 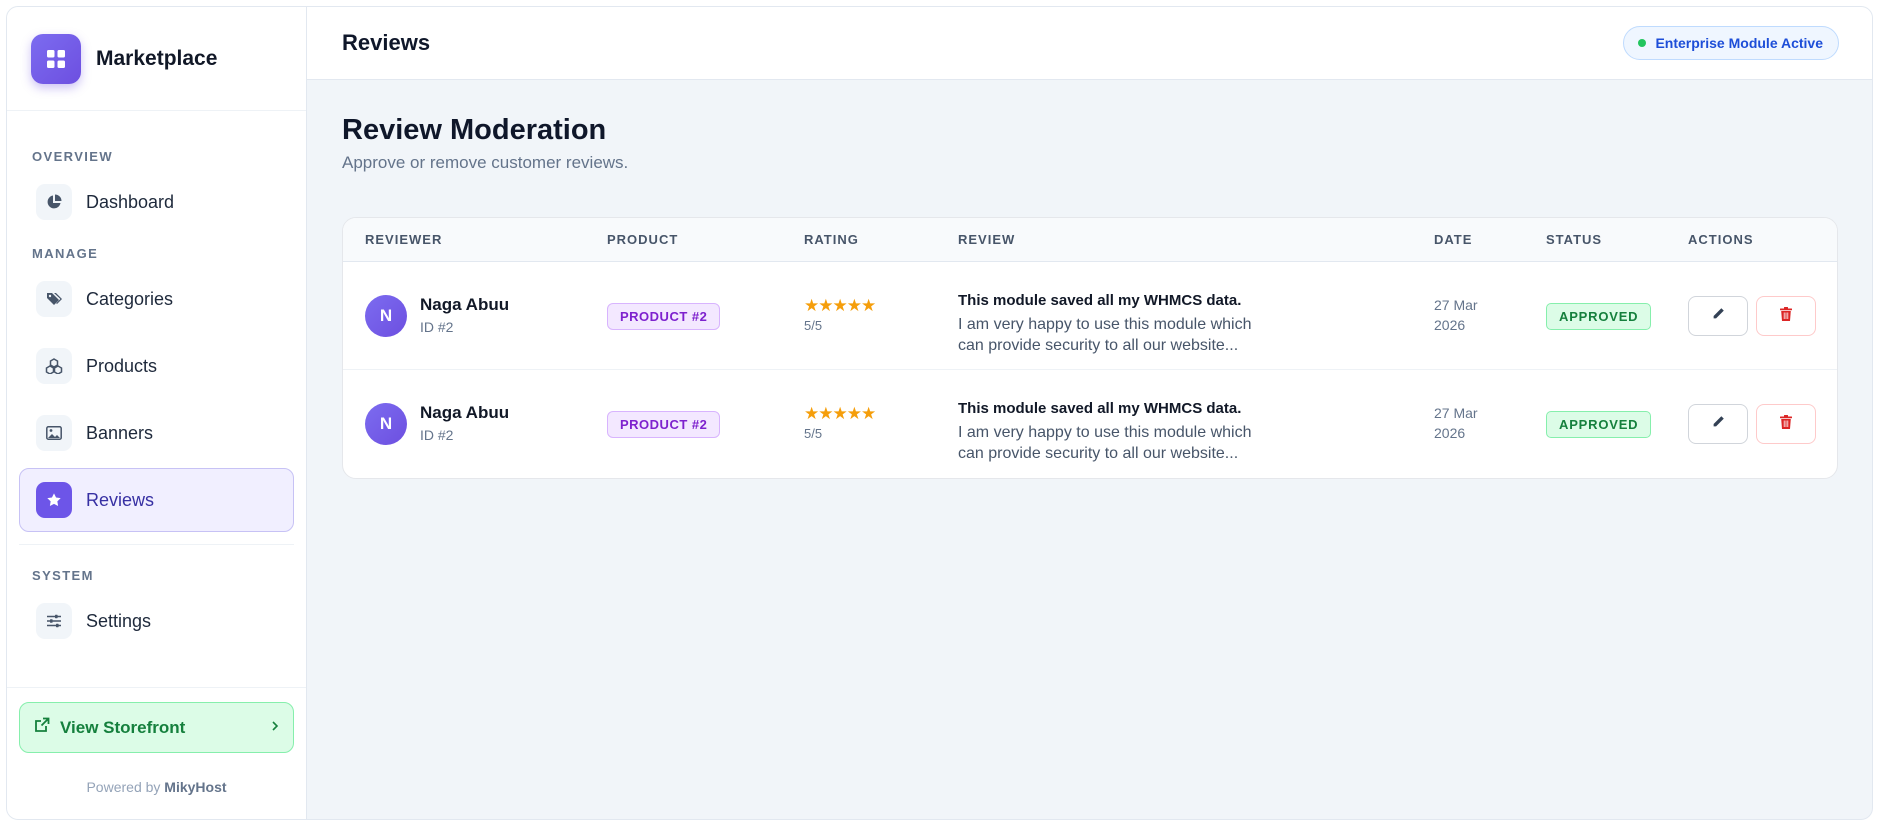 I want to click on module-status-badge: Enterprise Module Active, so click(x=1731, y=43).